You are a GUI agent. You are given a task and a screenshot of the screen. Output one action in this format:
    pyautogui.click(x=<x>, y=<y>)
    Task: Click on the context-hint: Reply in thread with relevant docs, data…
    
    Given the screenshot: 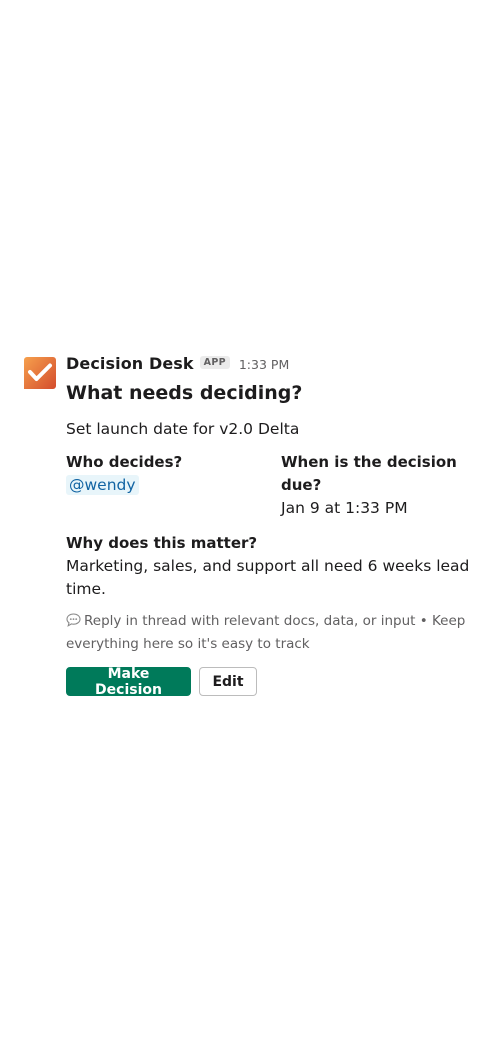 What is the action you would take?
    pyautogui.click(x=276, y=633)
    